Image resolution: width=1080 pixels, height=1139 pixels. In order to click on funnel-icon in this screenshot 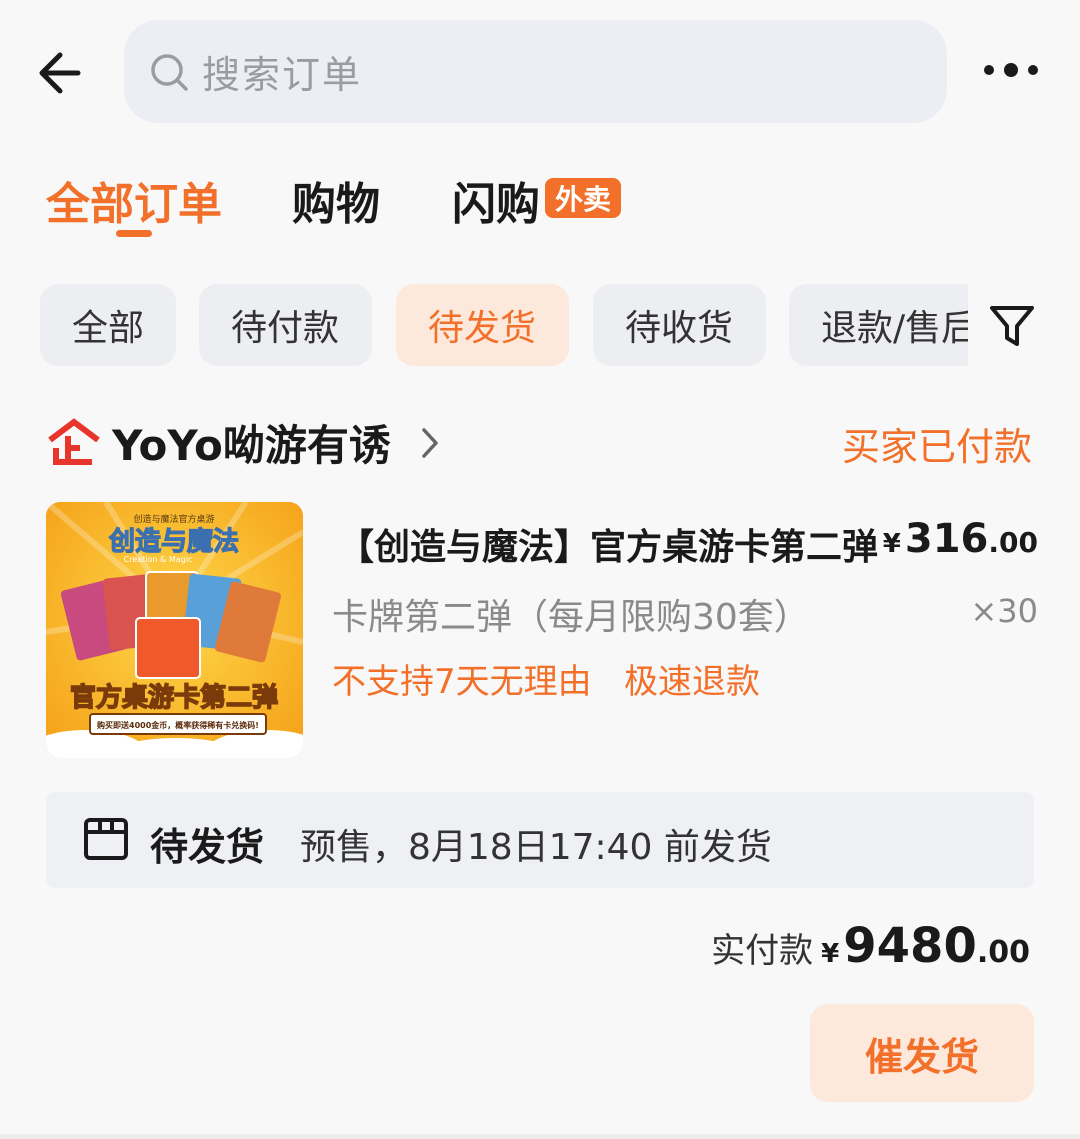, I will do `click(1012, 326)`.